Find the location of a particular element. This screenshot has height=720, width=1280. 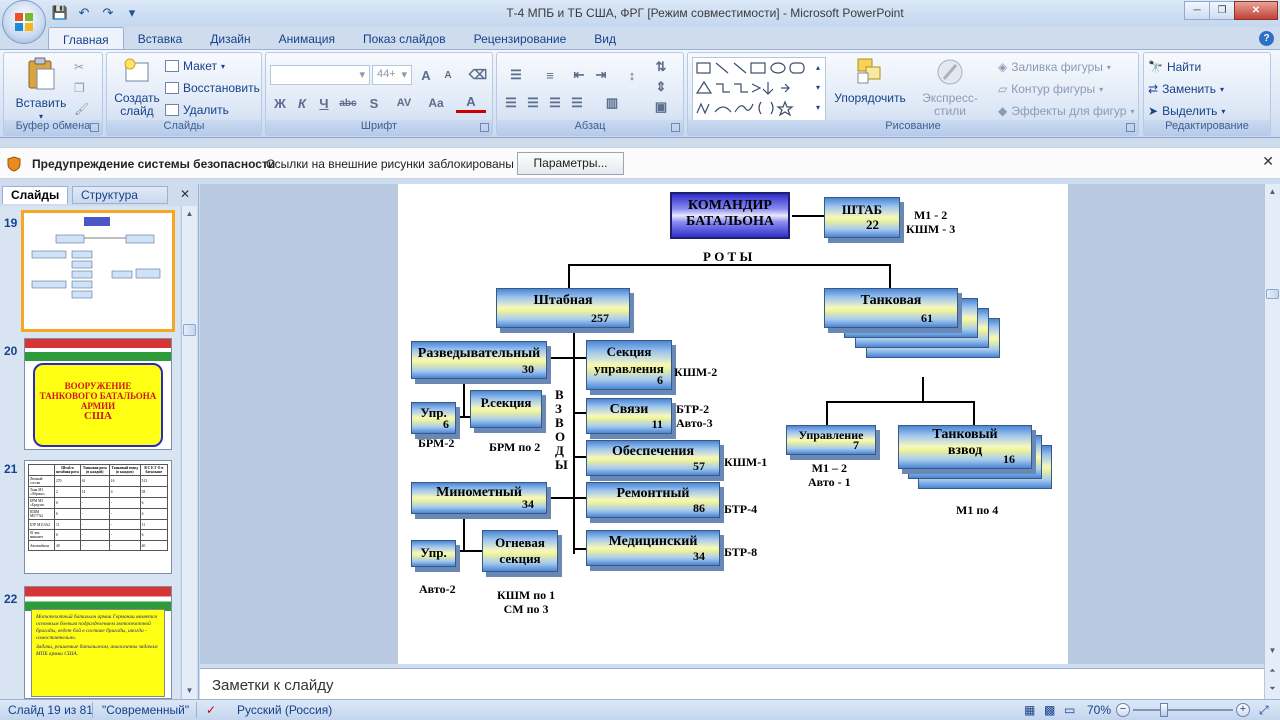

shrink-font-button: A is located at coordinates (448, 75).